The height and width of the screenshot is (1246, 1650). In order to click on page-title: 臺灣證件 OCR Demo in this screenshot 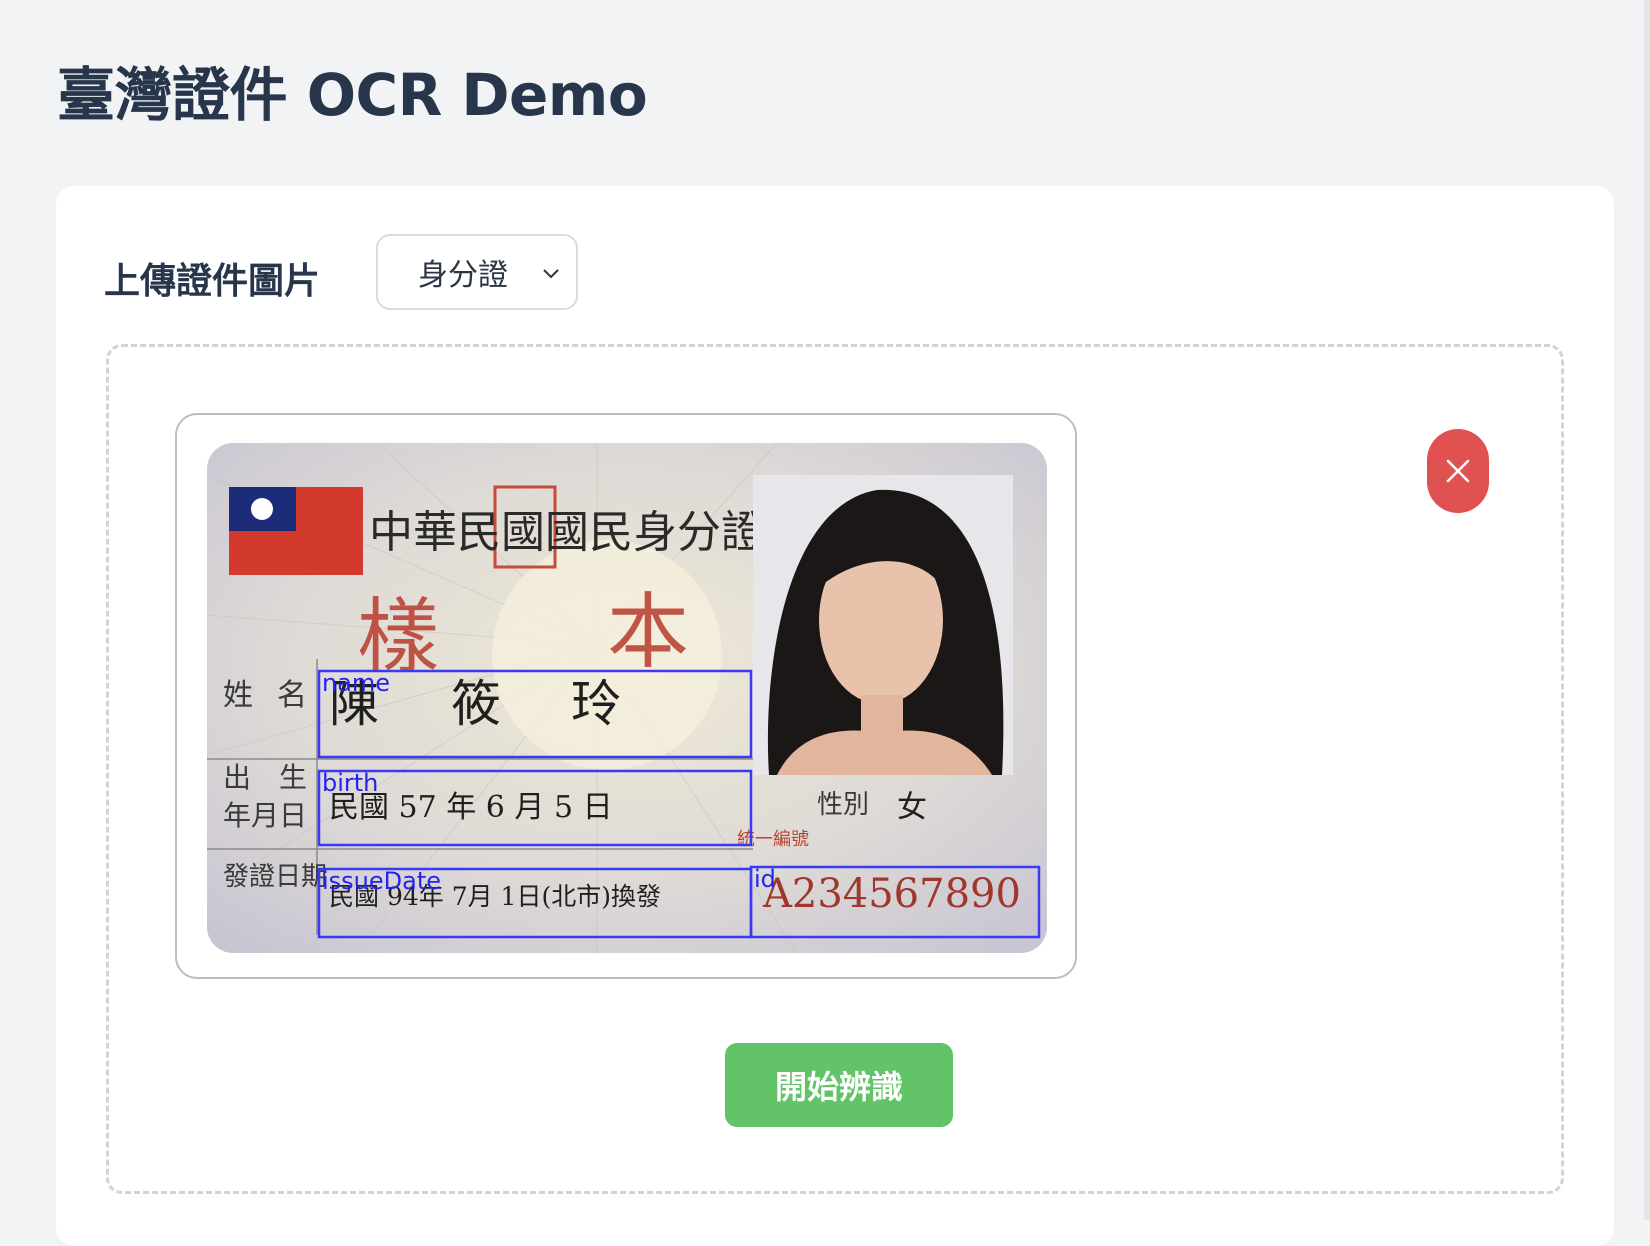, I will do `click(352, 95)`.